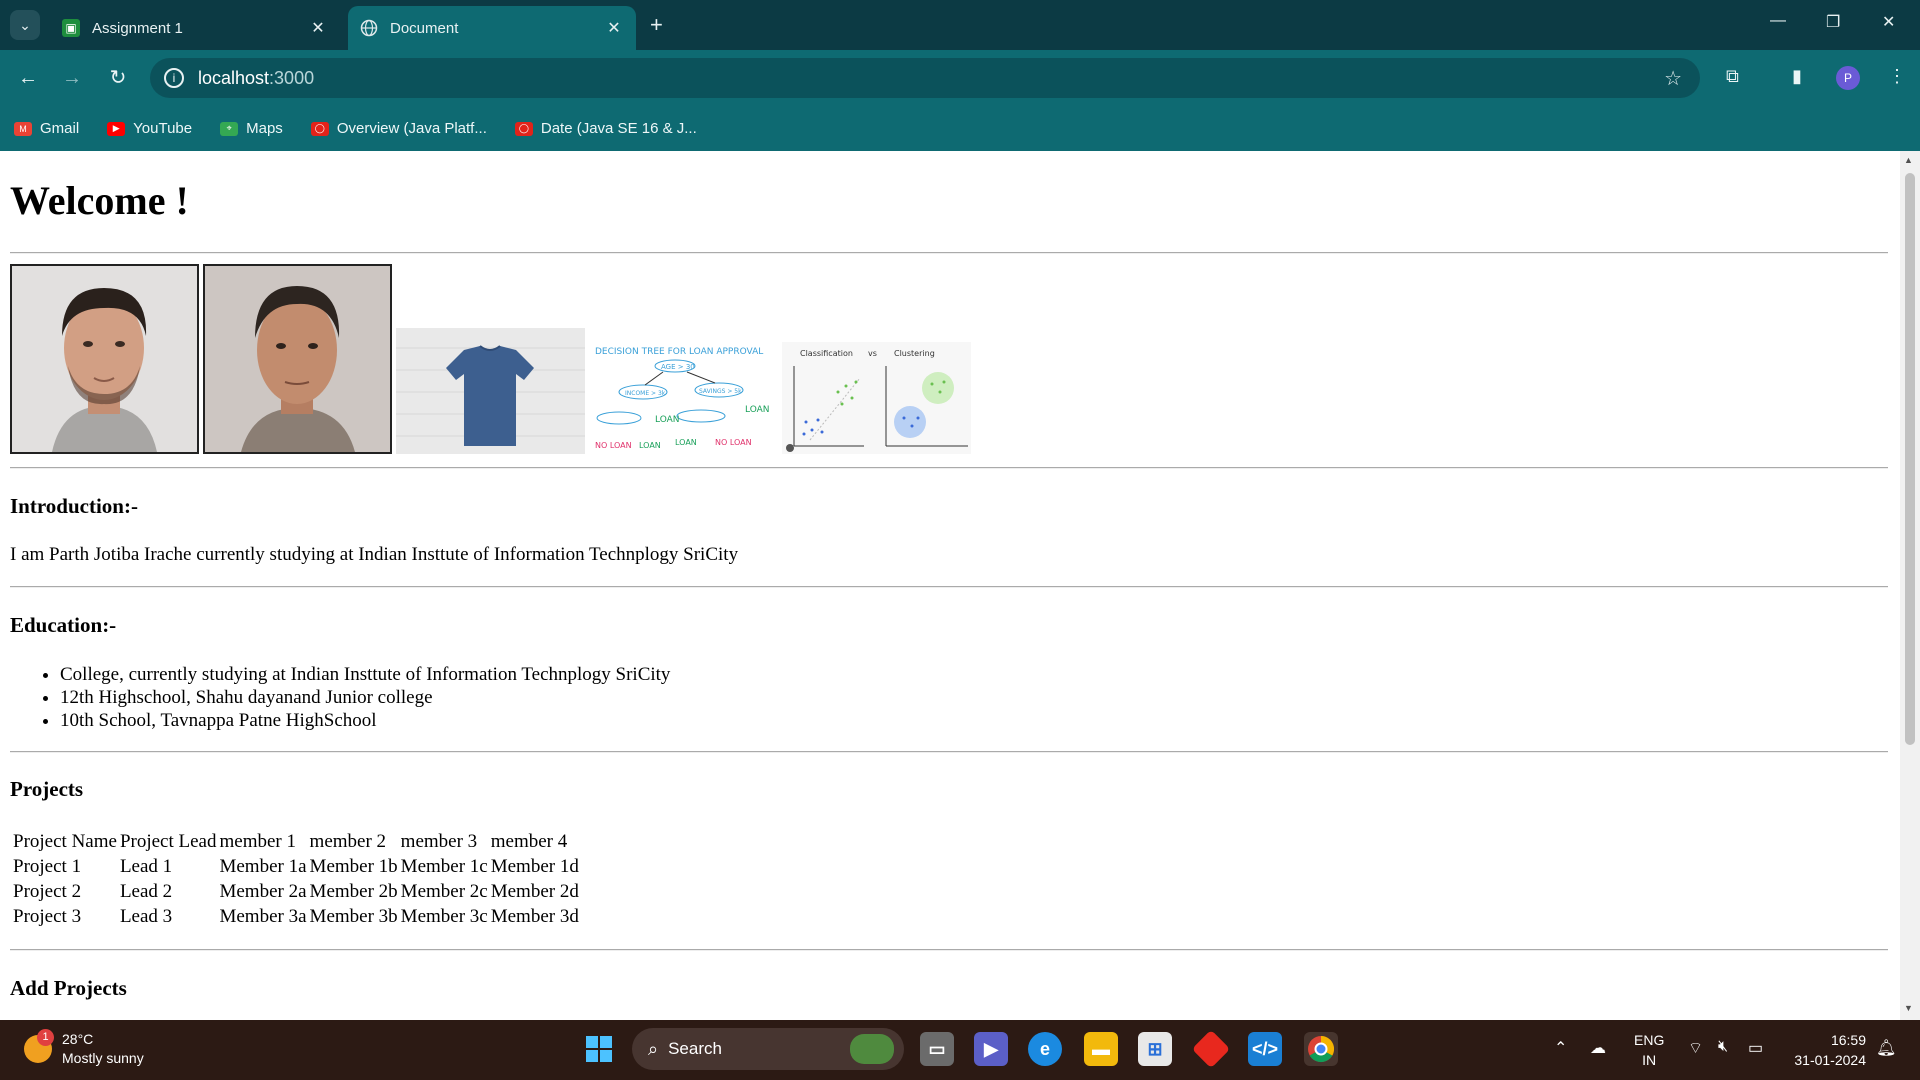 The height and width of the screenshot is (1080, 1920). I want to click on projects-heading: Projects, so click(47, 789).